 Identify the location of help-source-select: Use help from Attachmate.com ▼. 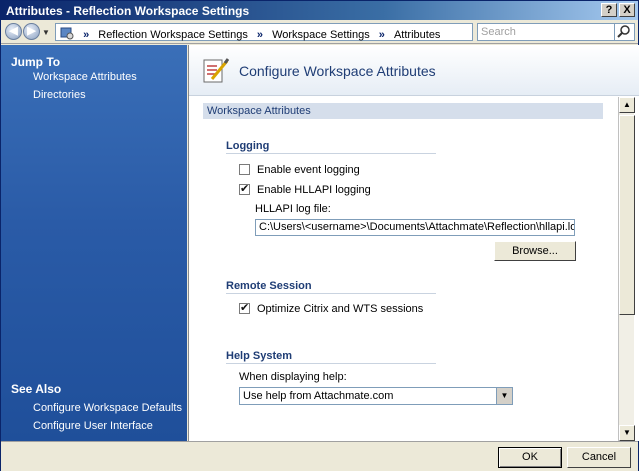
(376, 396).